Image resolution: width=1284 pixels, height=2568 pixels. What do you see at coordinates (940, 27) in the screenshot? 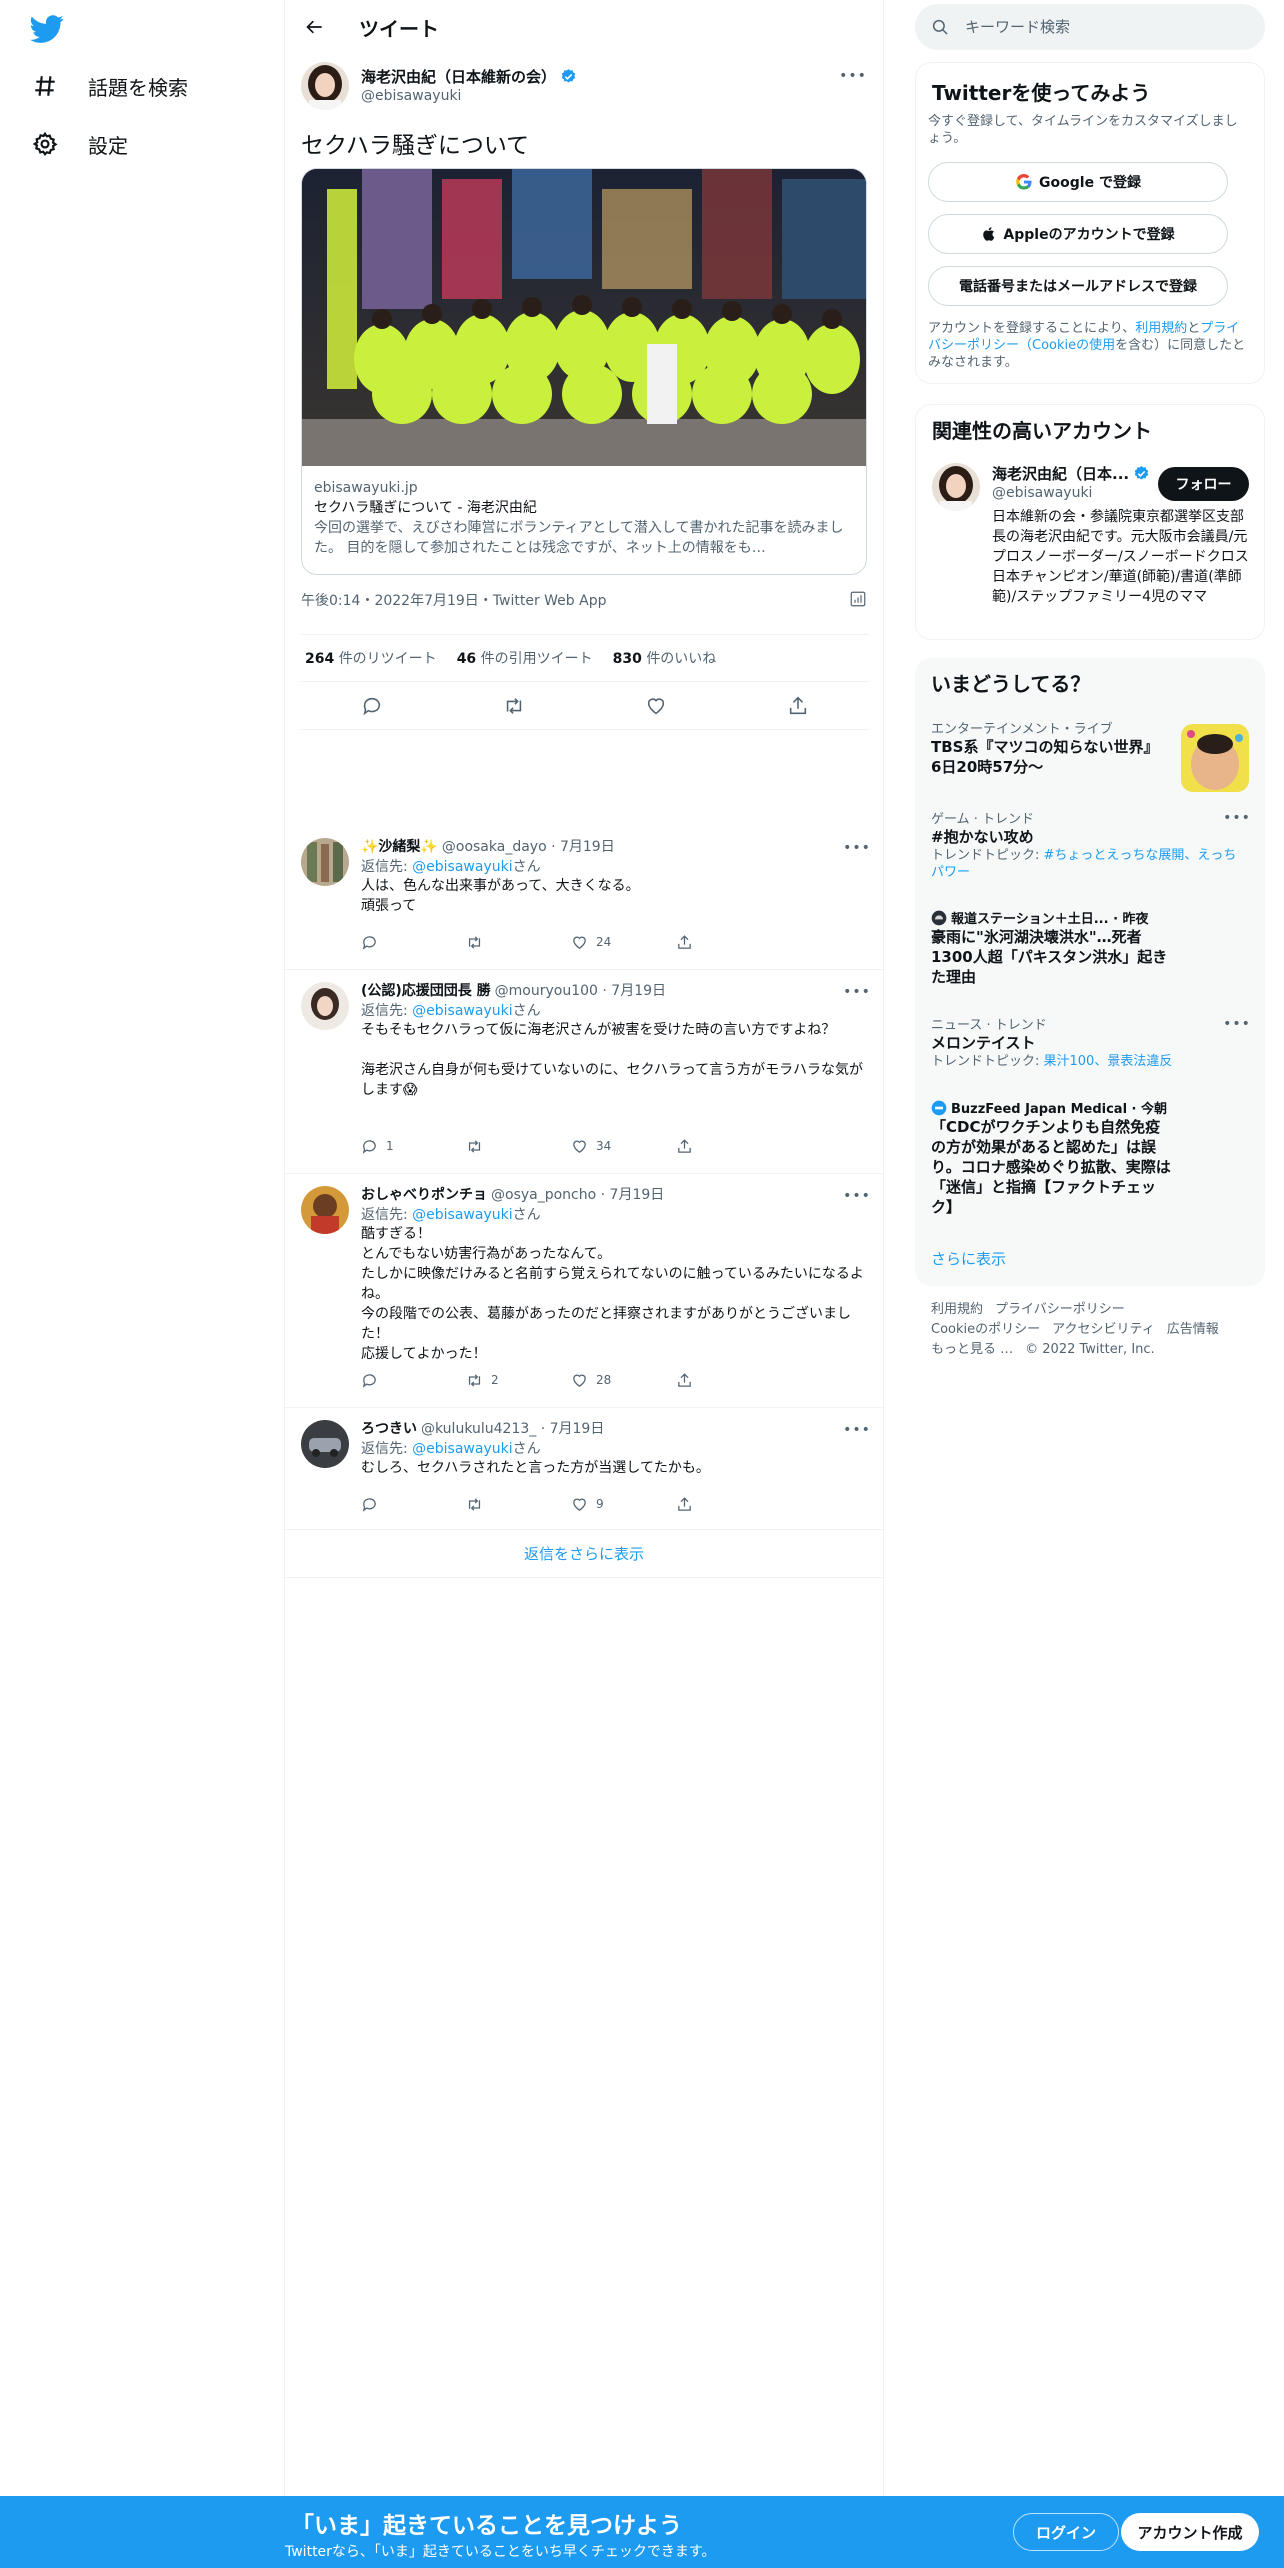
I see `search-icon` at bounding box center [940, 27].